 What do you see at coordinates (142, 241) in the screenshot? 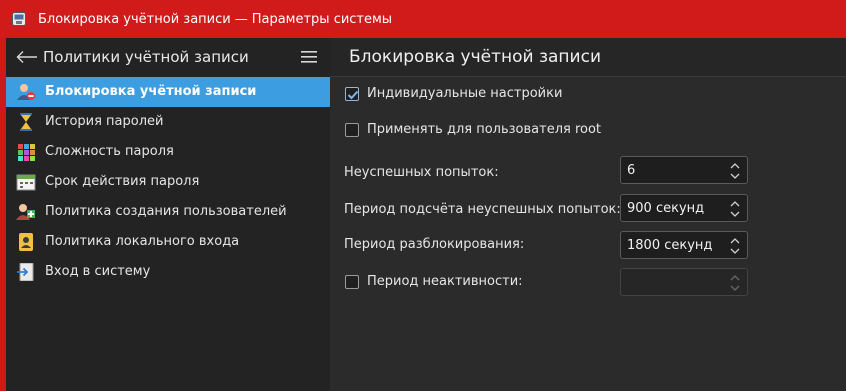
I see `sidebar-item-label: Политика локального входа` at bounding box center [142, 241].